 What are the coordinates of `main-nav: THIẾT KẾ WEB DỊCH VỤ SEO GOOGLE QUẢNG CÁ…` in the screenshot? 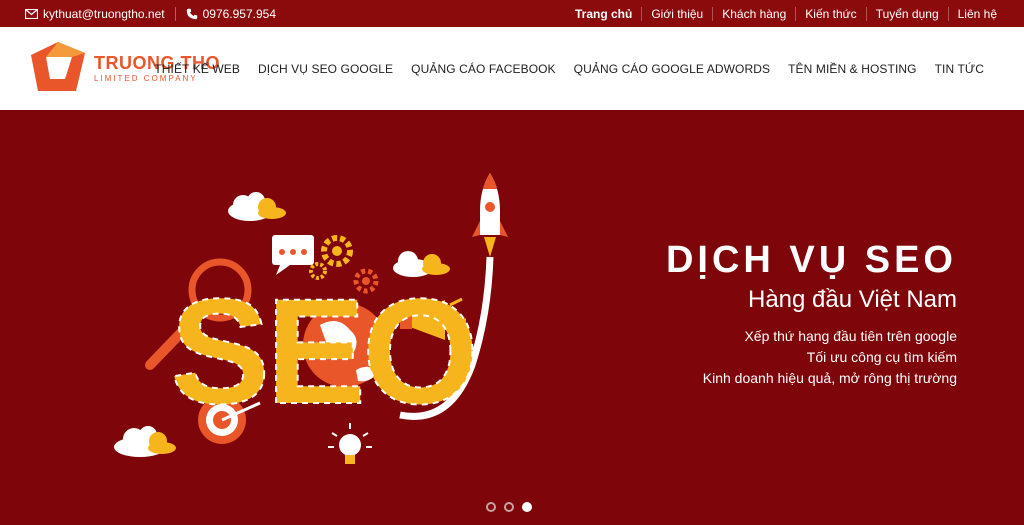 It's located at (569, 68).